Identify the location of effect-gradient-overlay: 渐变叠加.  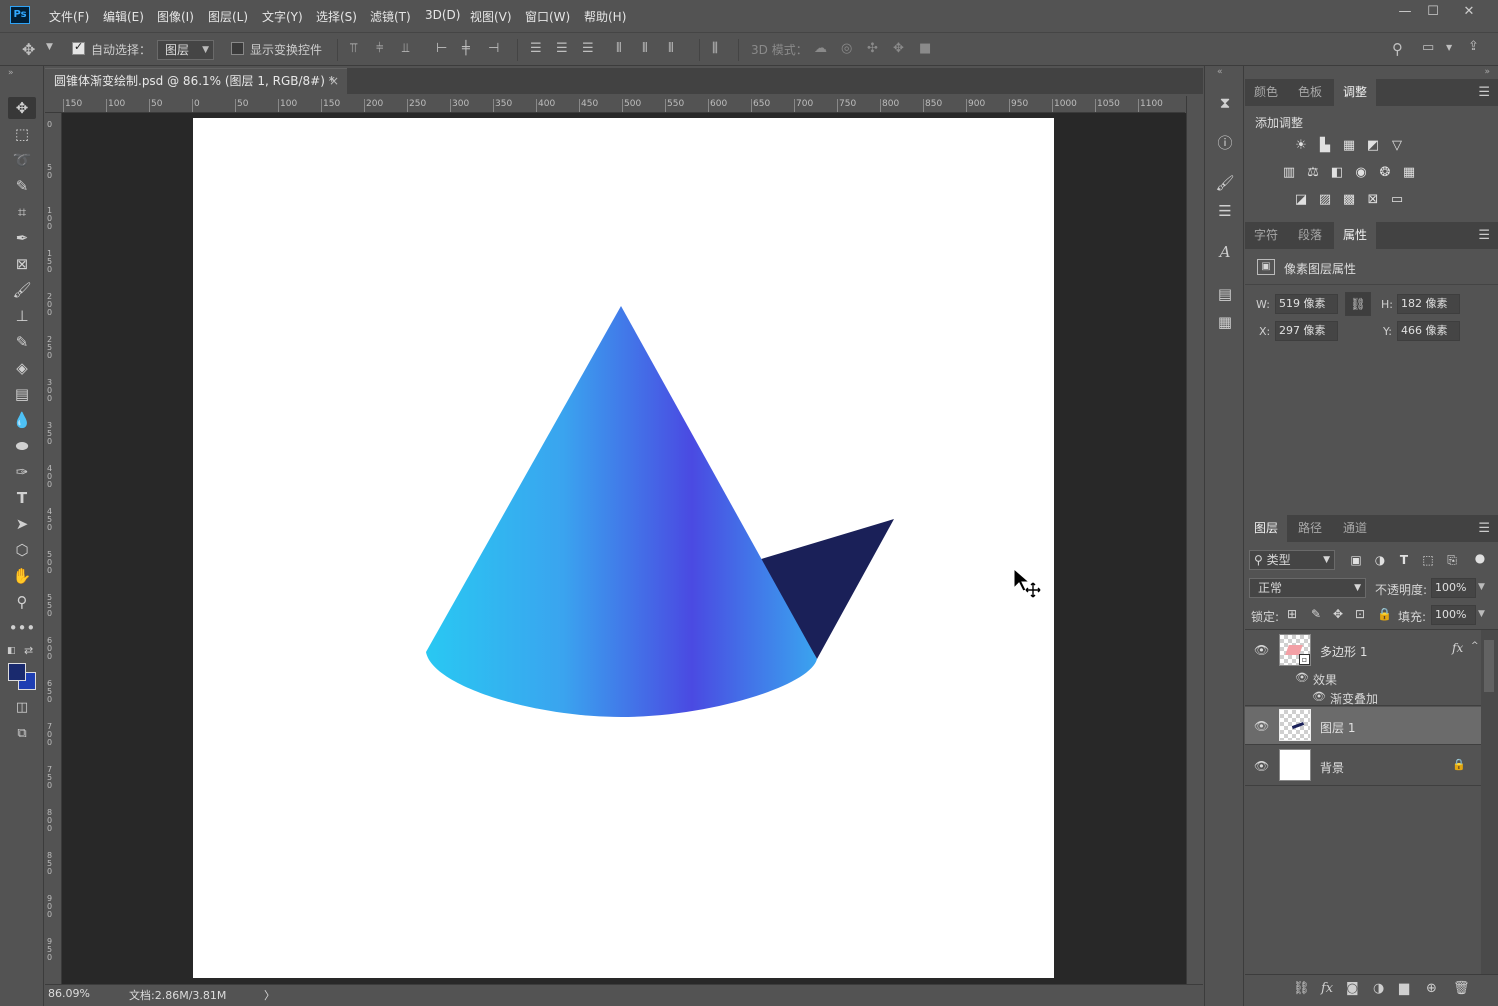
(1354, 698).